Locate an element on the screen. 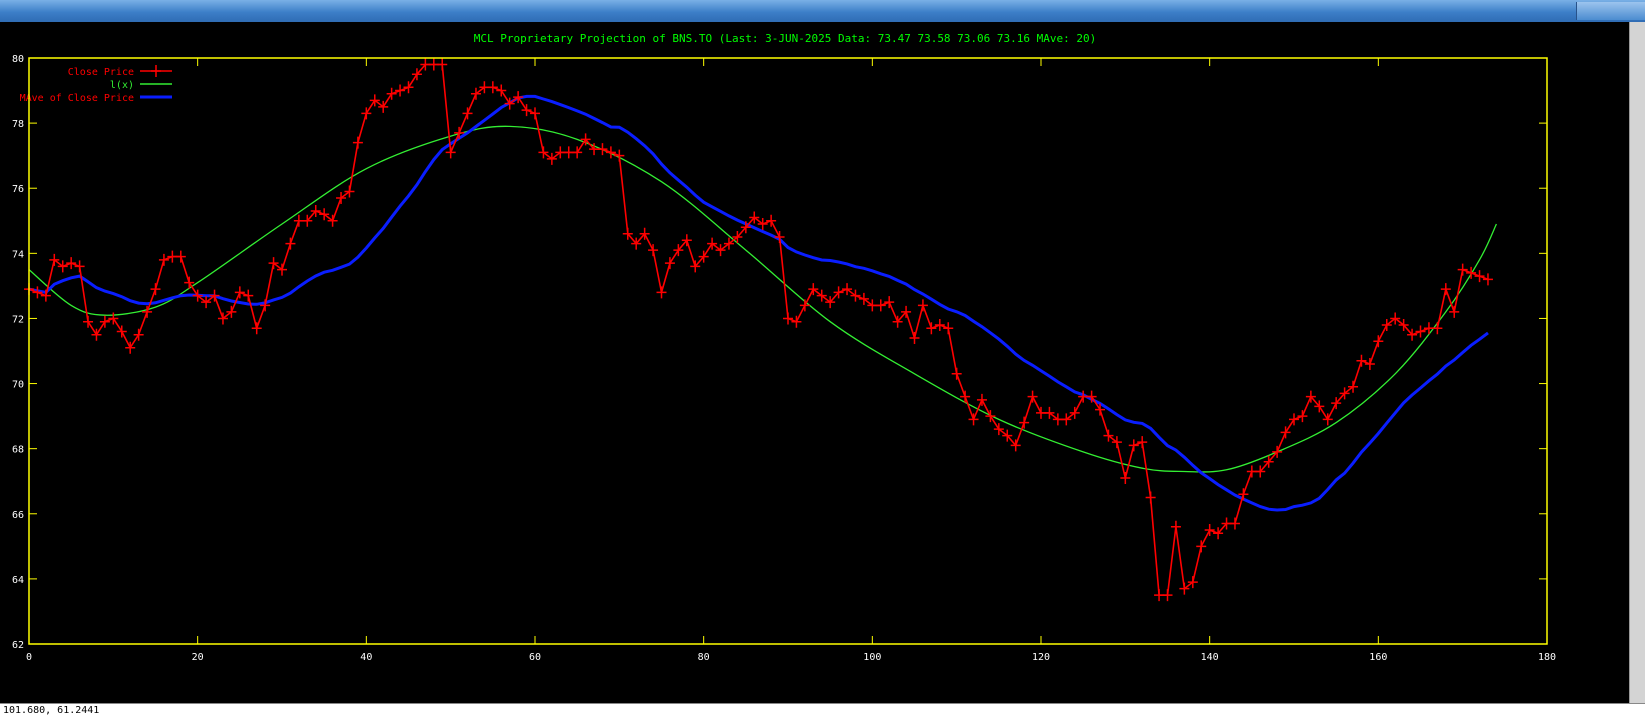  y-tick-label: 64 is located at coordinates (18, 580).